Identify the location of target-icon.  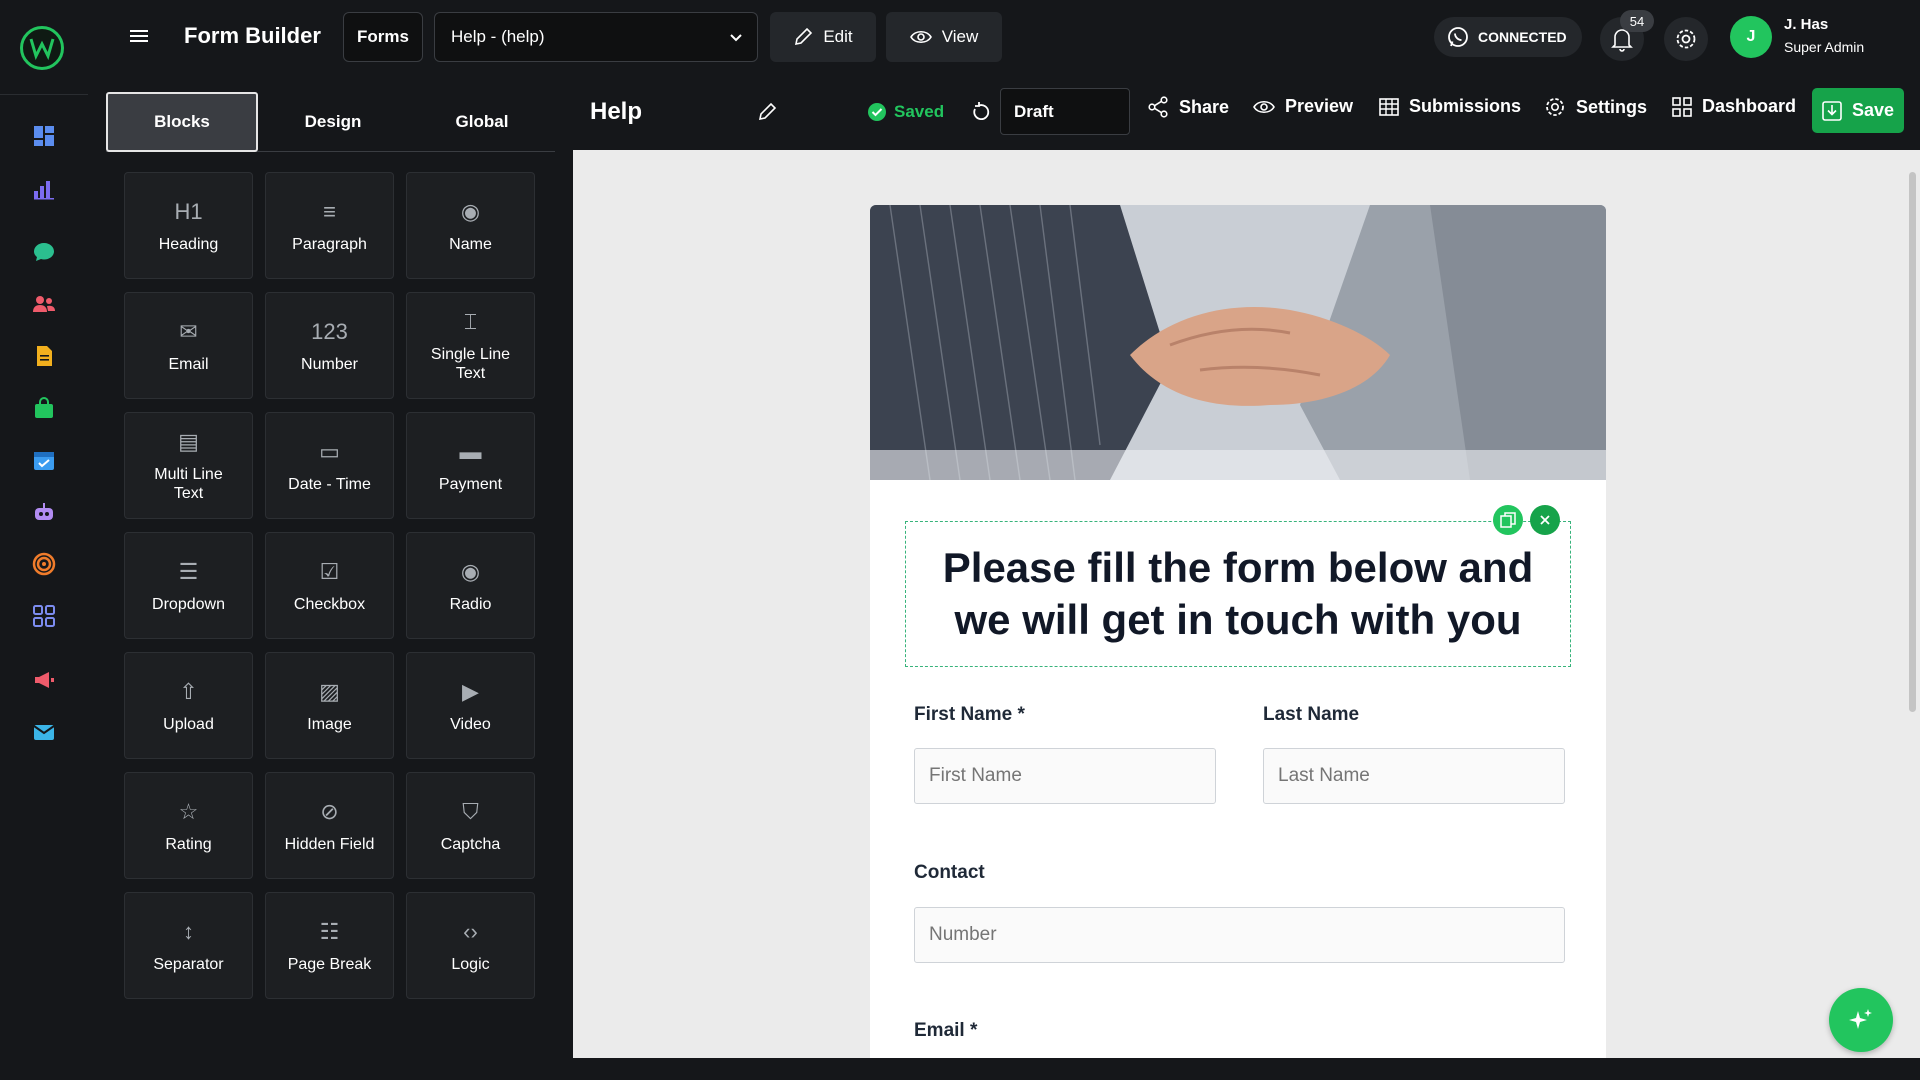
(44, 564).